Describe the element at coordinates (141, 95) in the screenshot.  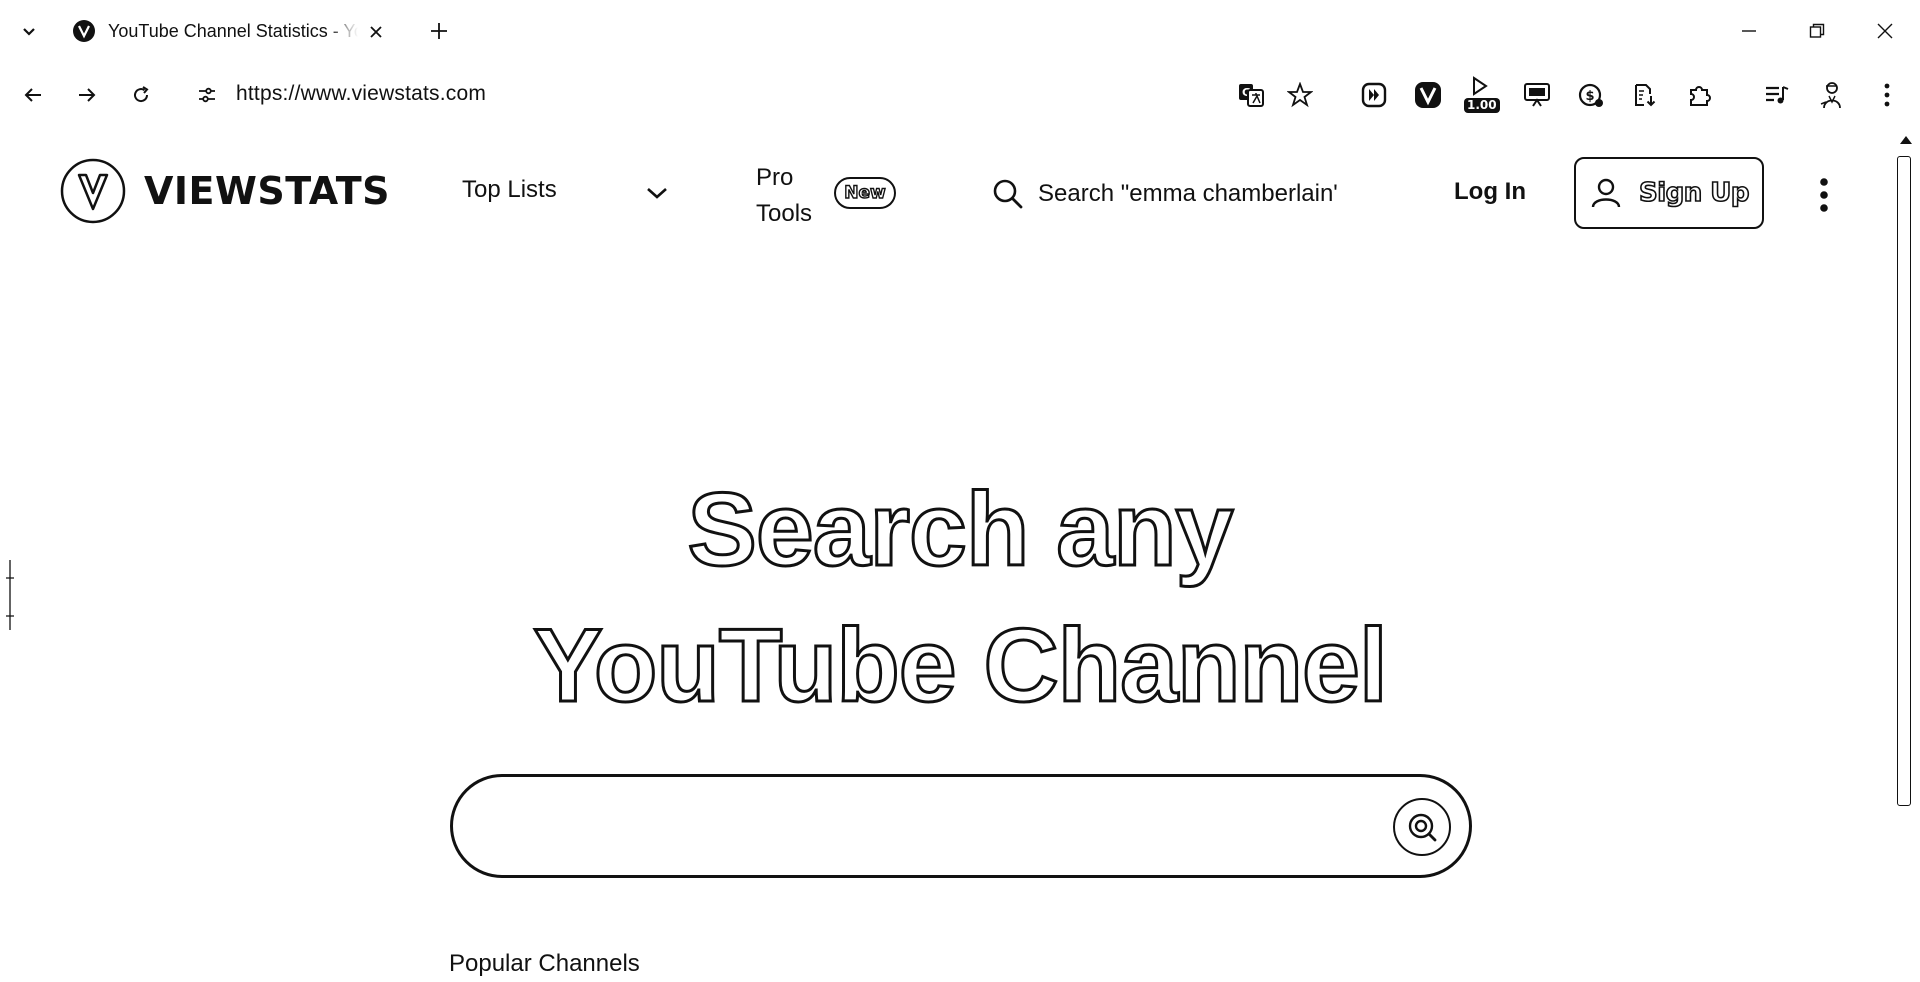
I see `reload-icon` at that location.